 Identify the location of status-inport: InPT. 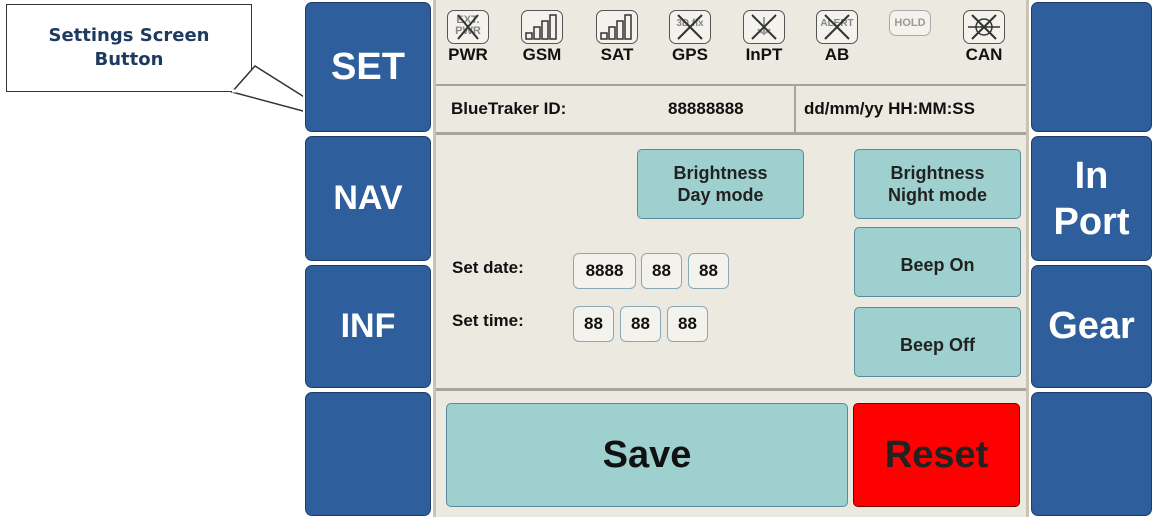
(764, 37).